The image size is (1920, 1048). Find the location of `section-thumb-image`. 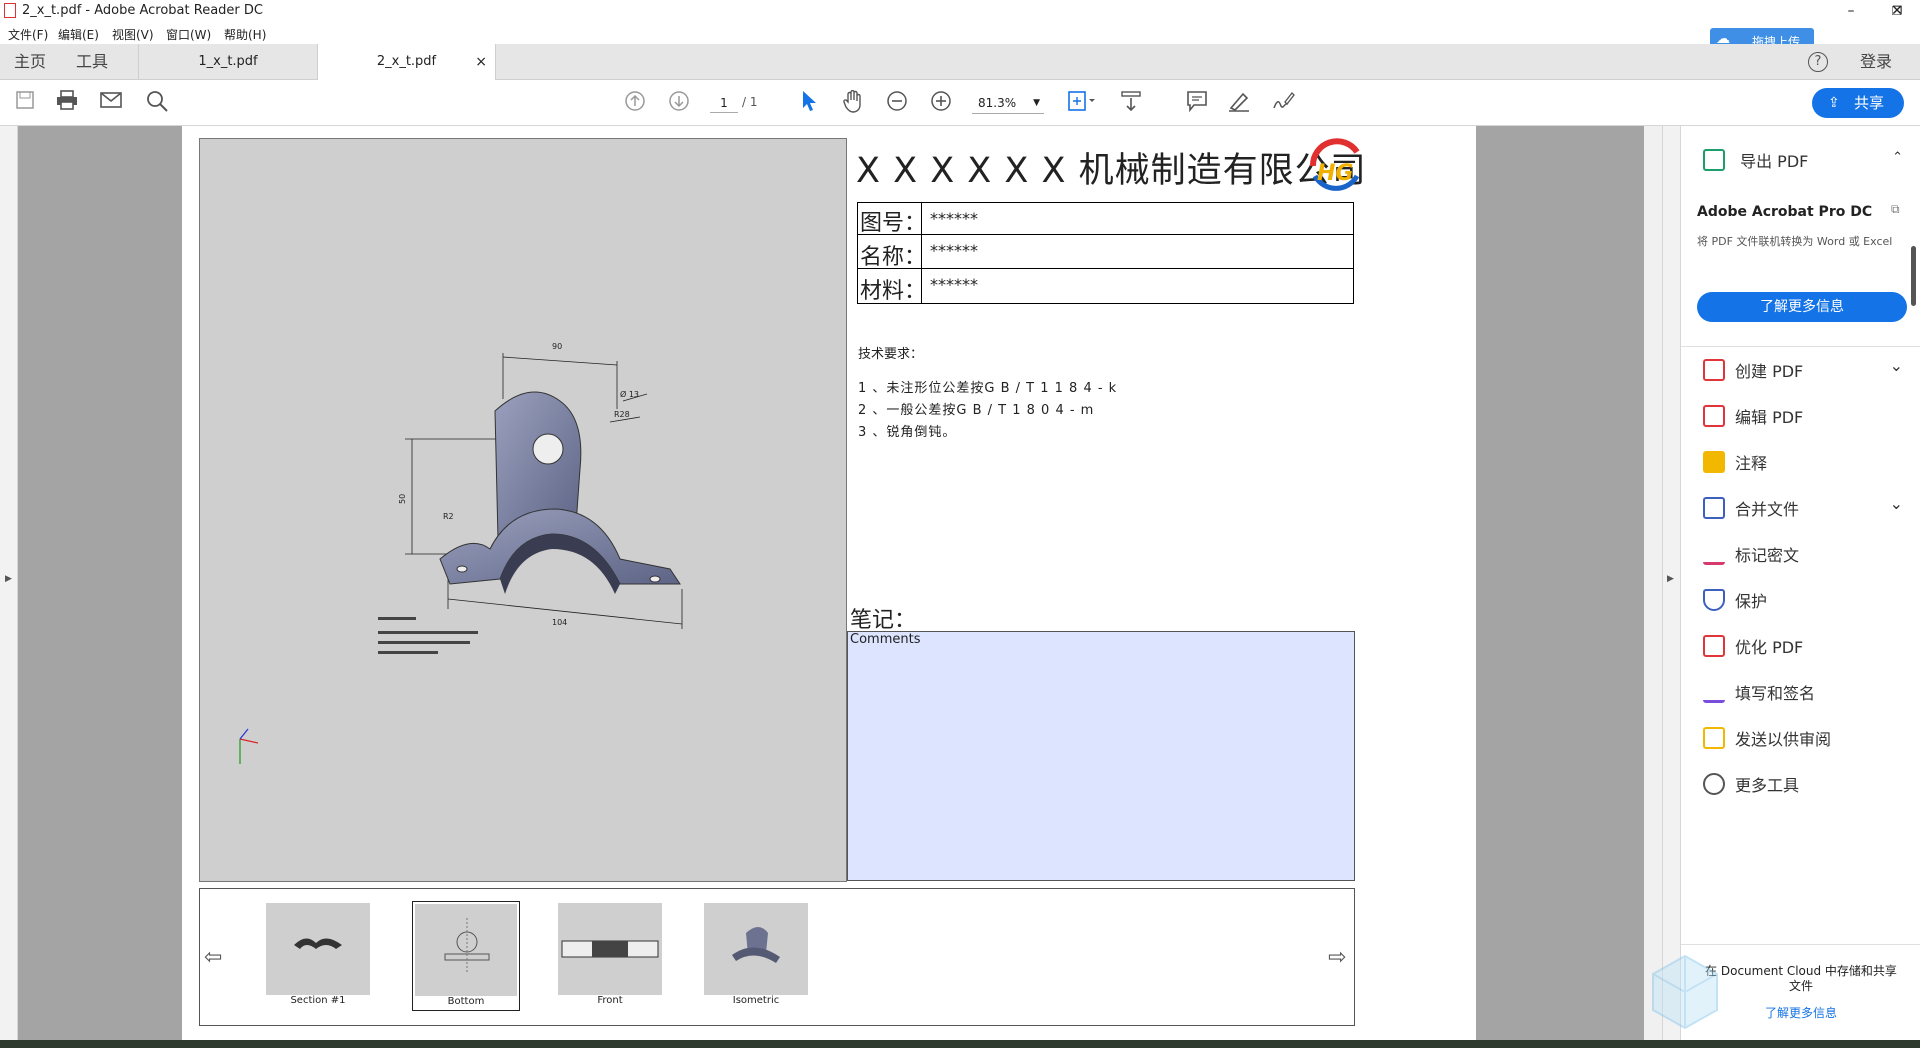

section-thumb-image is located at coordinates (318, 943).